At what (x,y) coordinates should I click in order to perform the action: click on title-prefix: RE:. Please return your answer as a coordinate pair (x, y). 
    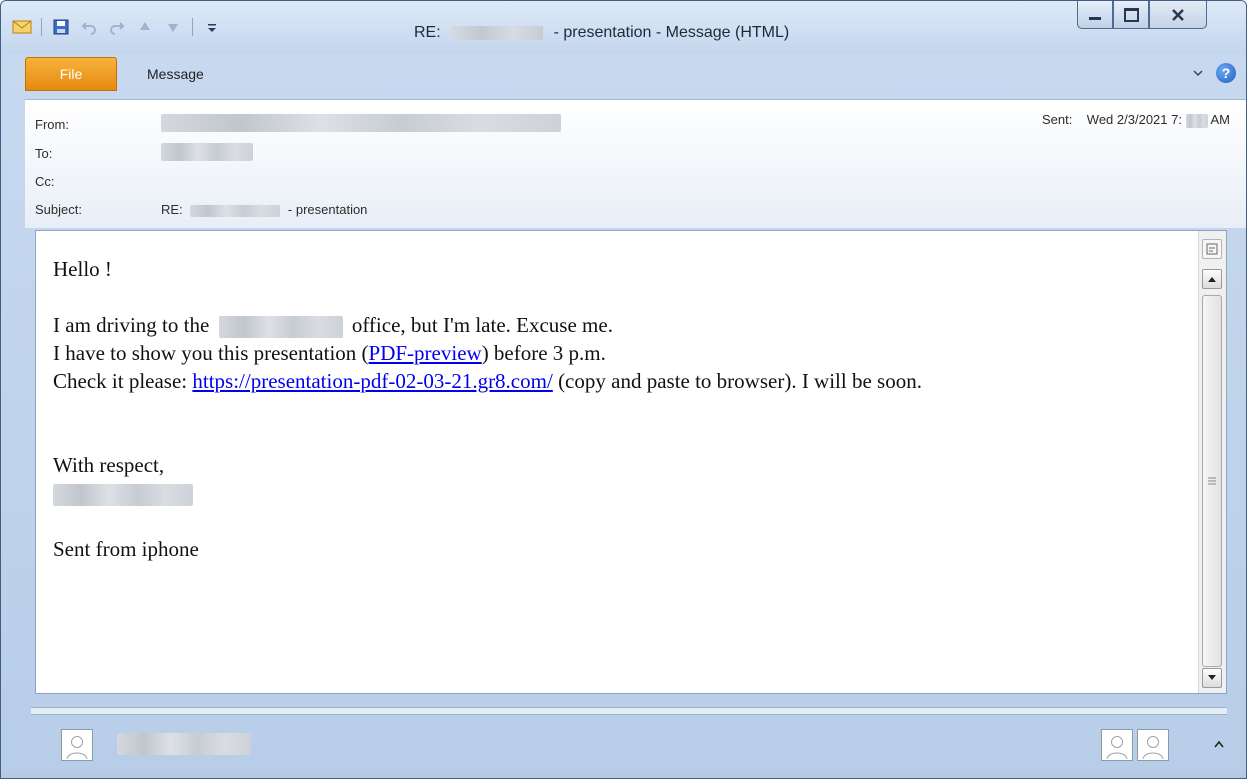
    Looking at the image, I should click on (427, 32).